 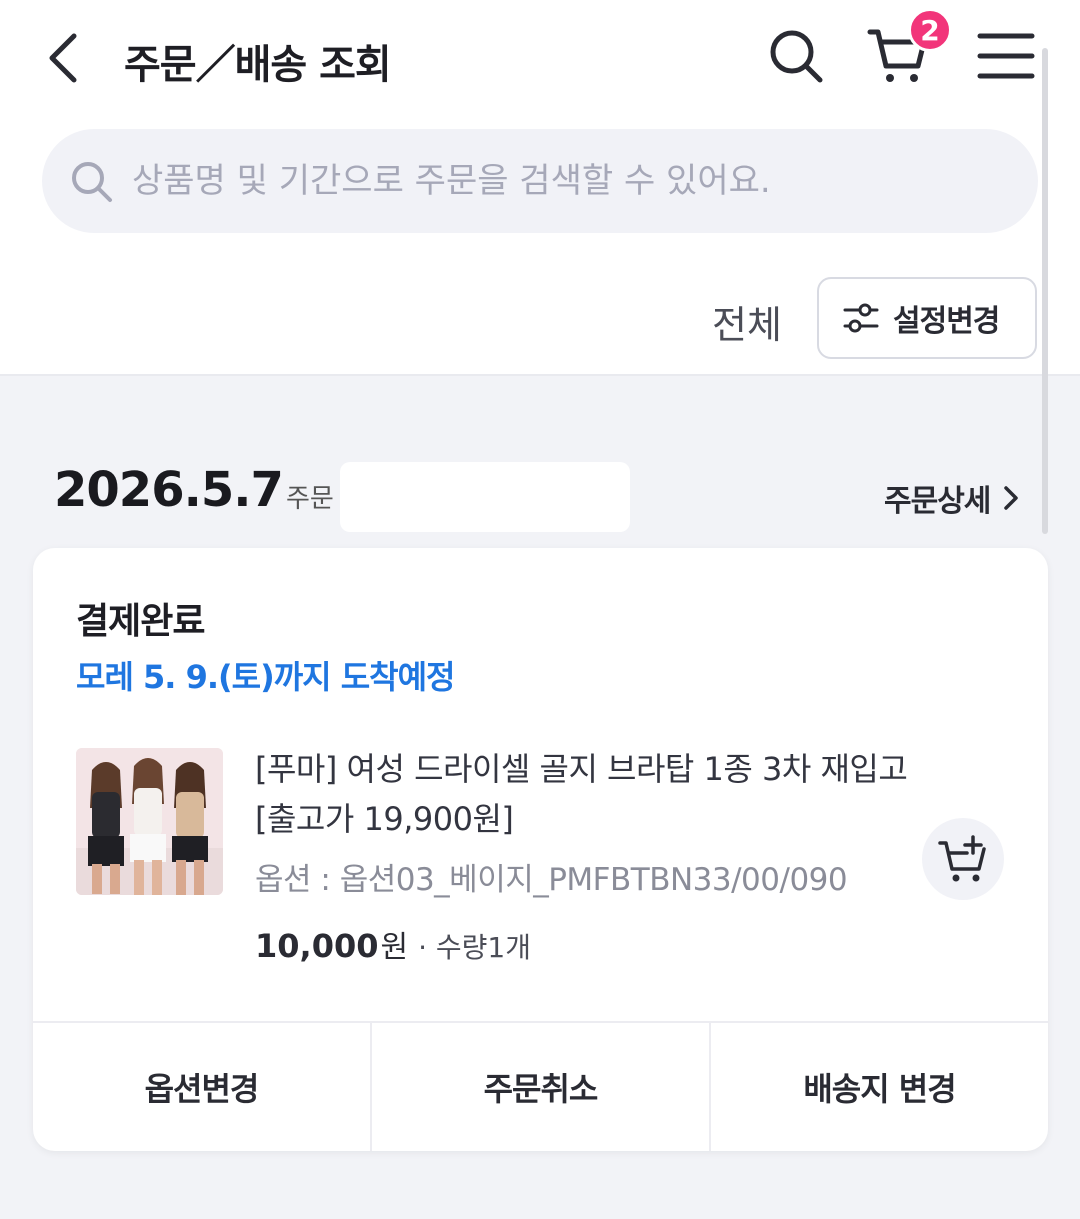 What do you see at coordinates (201, 1087) in the screenshot?
I see `change-option-button: 옵션변경` at bounding box center [201, 1087].